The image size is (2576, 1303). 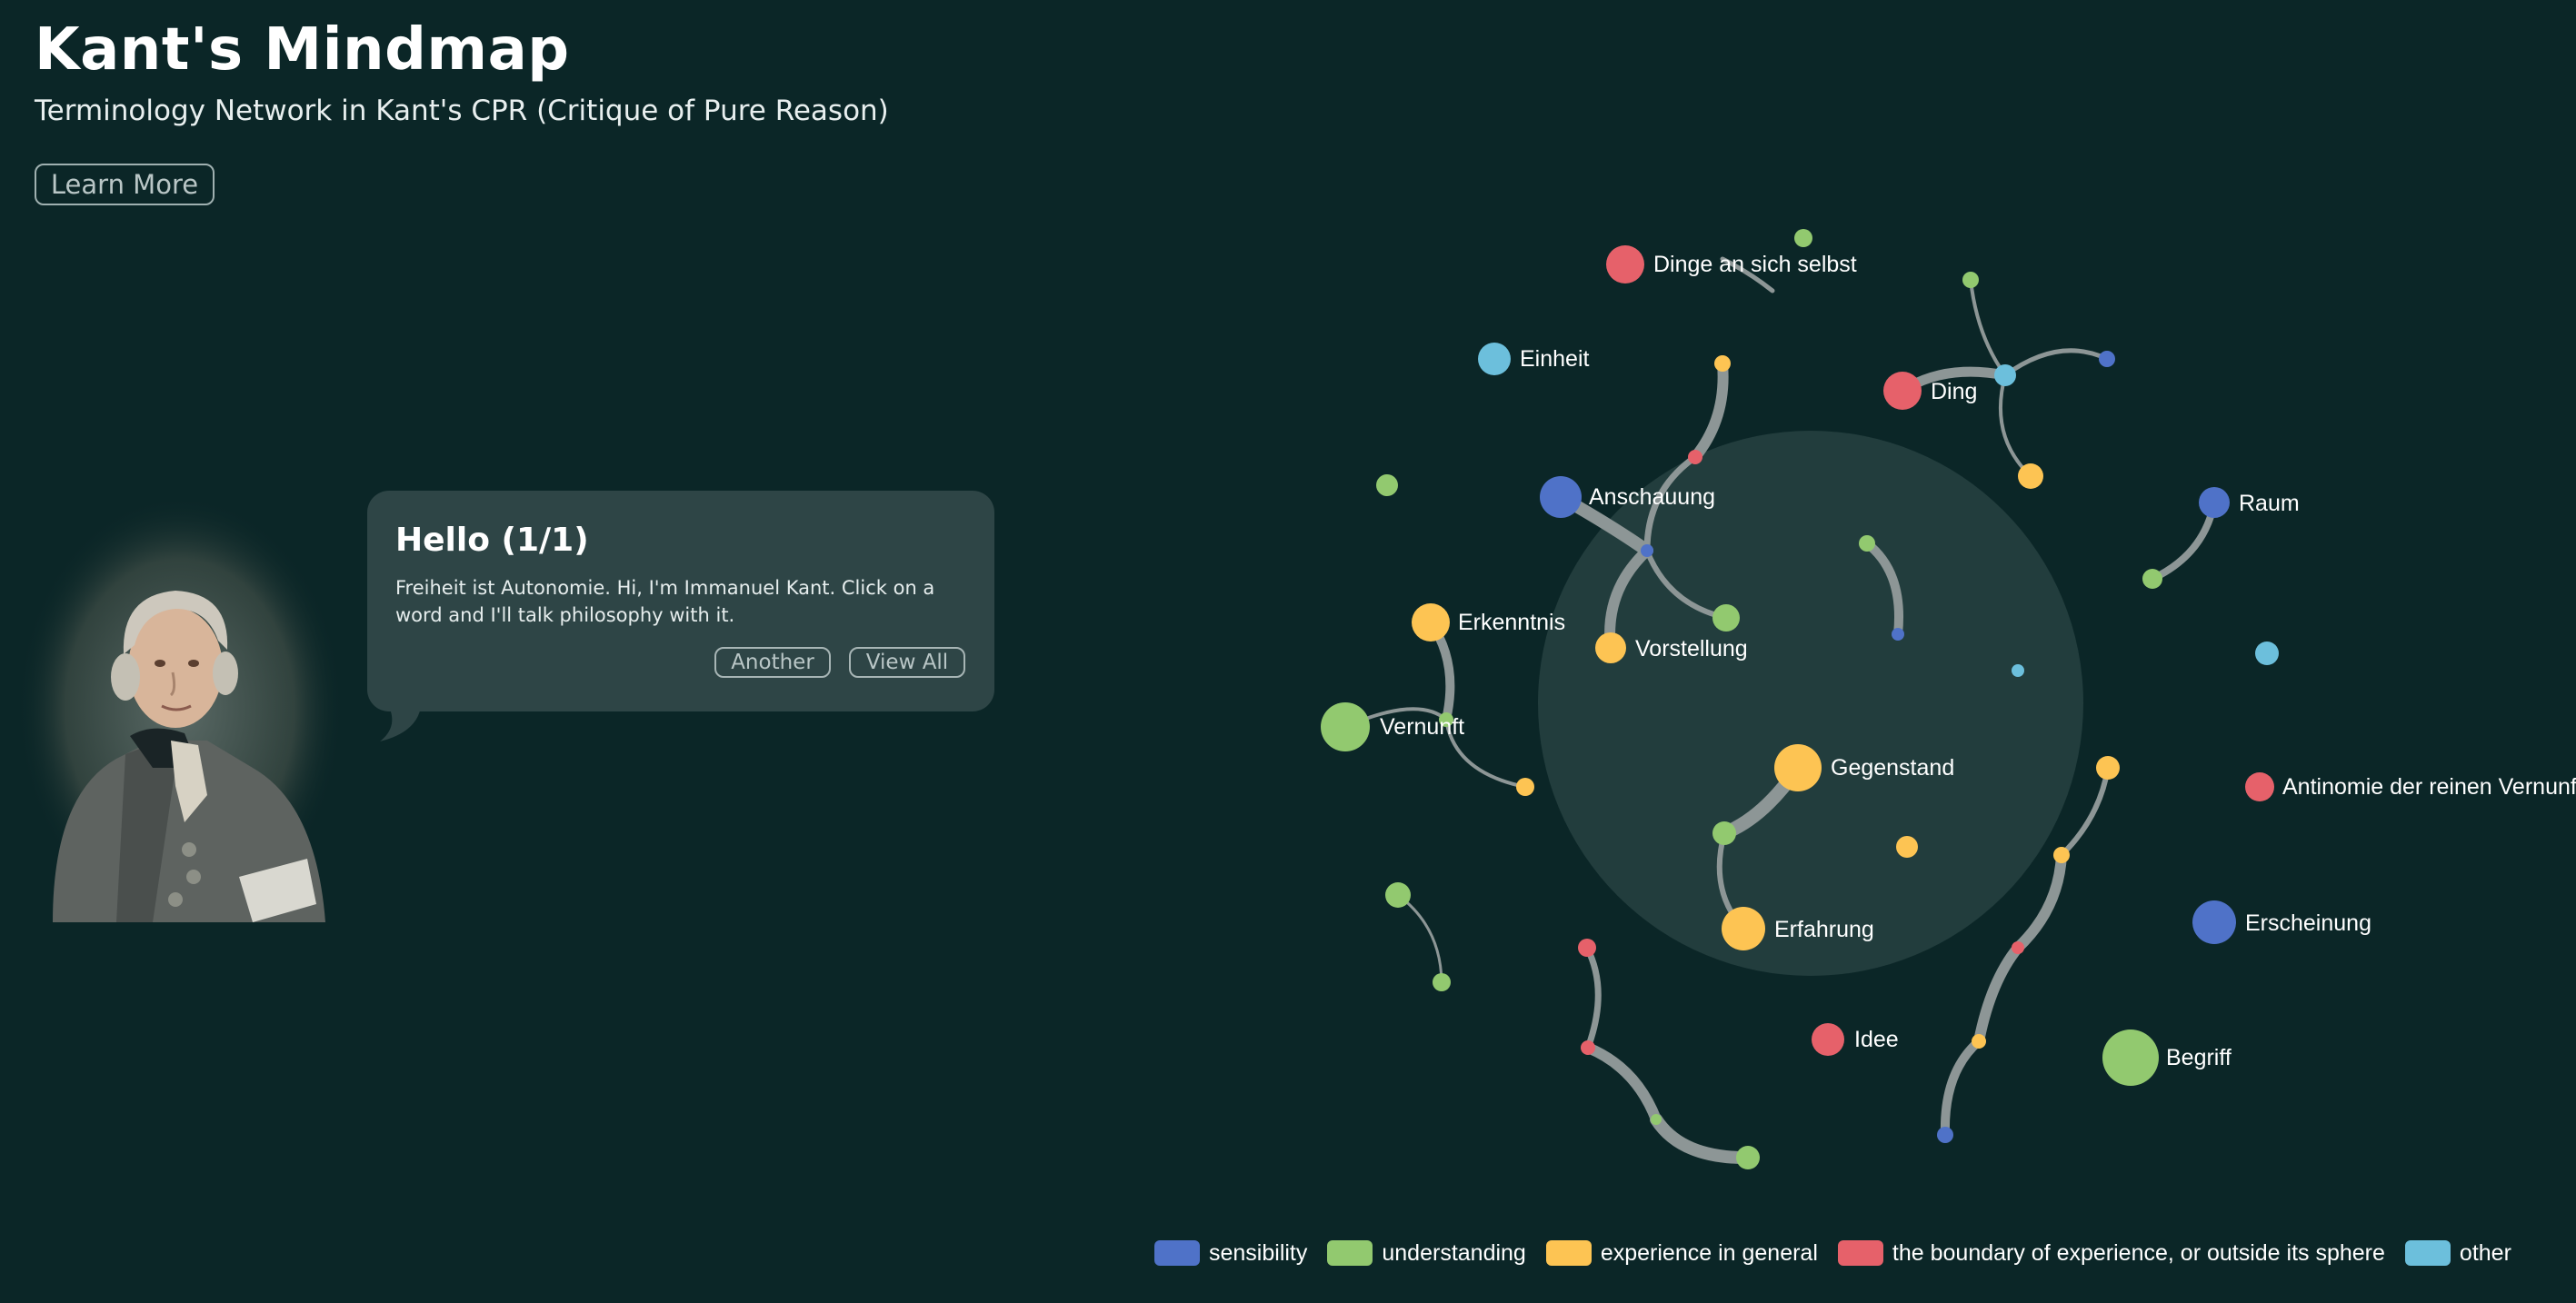 What do you see at coordinates (2308, 923) in the screenshot?
I see `label-erscheinung: Erscheinung` at bounding box center [2308, 923].